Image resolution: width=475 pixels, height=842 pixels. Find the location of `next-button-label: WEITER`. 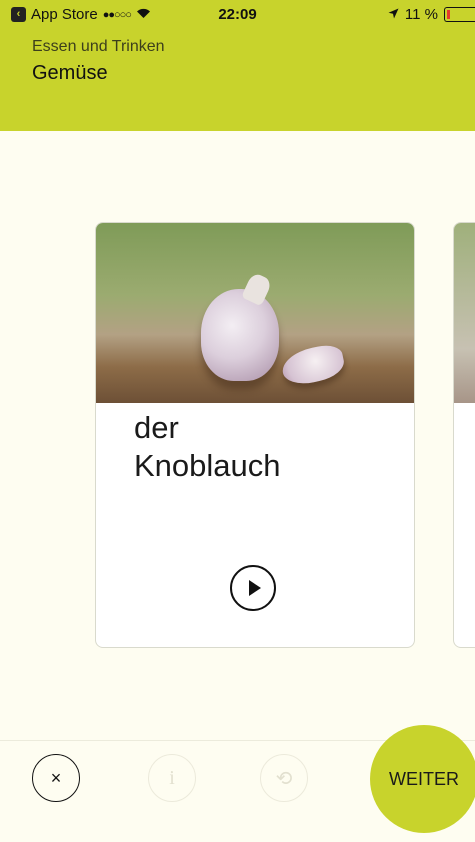

next-button-label: WEITER is located at coordinates (424, 778).